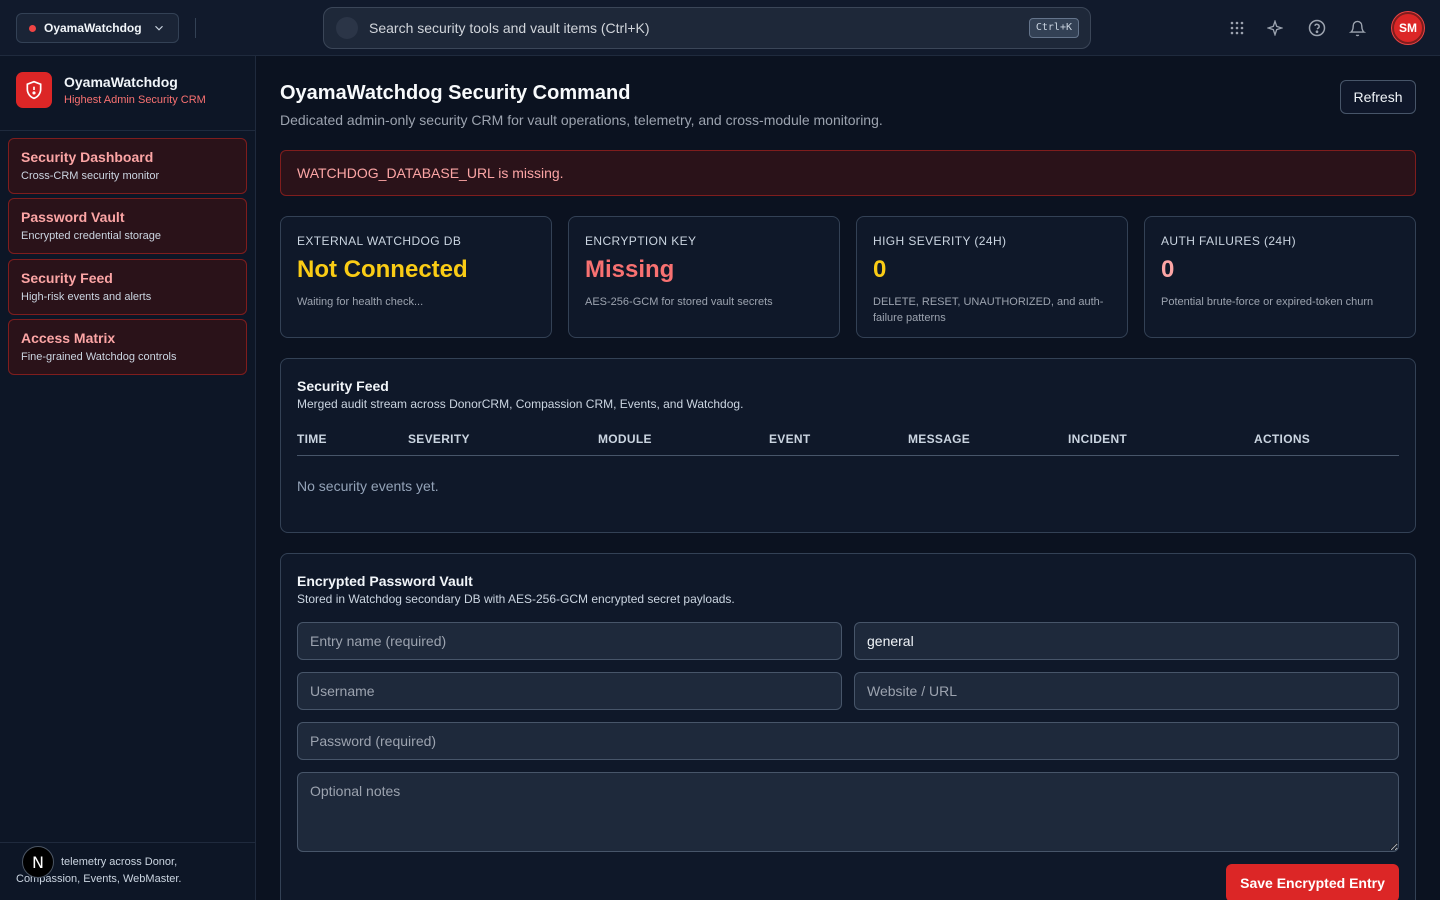 This screenshot has height=900, width=1440. Describe the element at coordinates (87, 157) in the screenshot. I see `sidebar-item-label: Security Dashboard` at that location.